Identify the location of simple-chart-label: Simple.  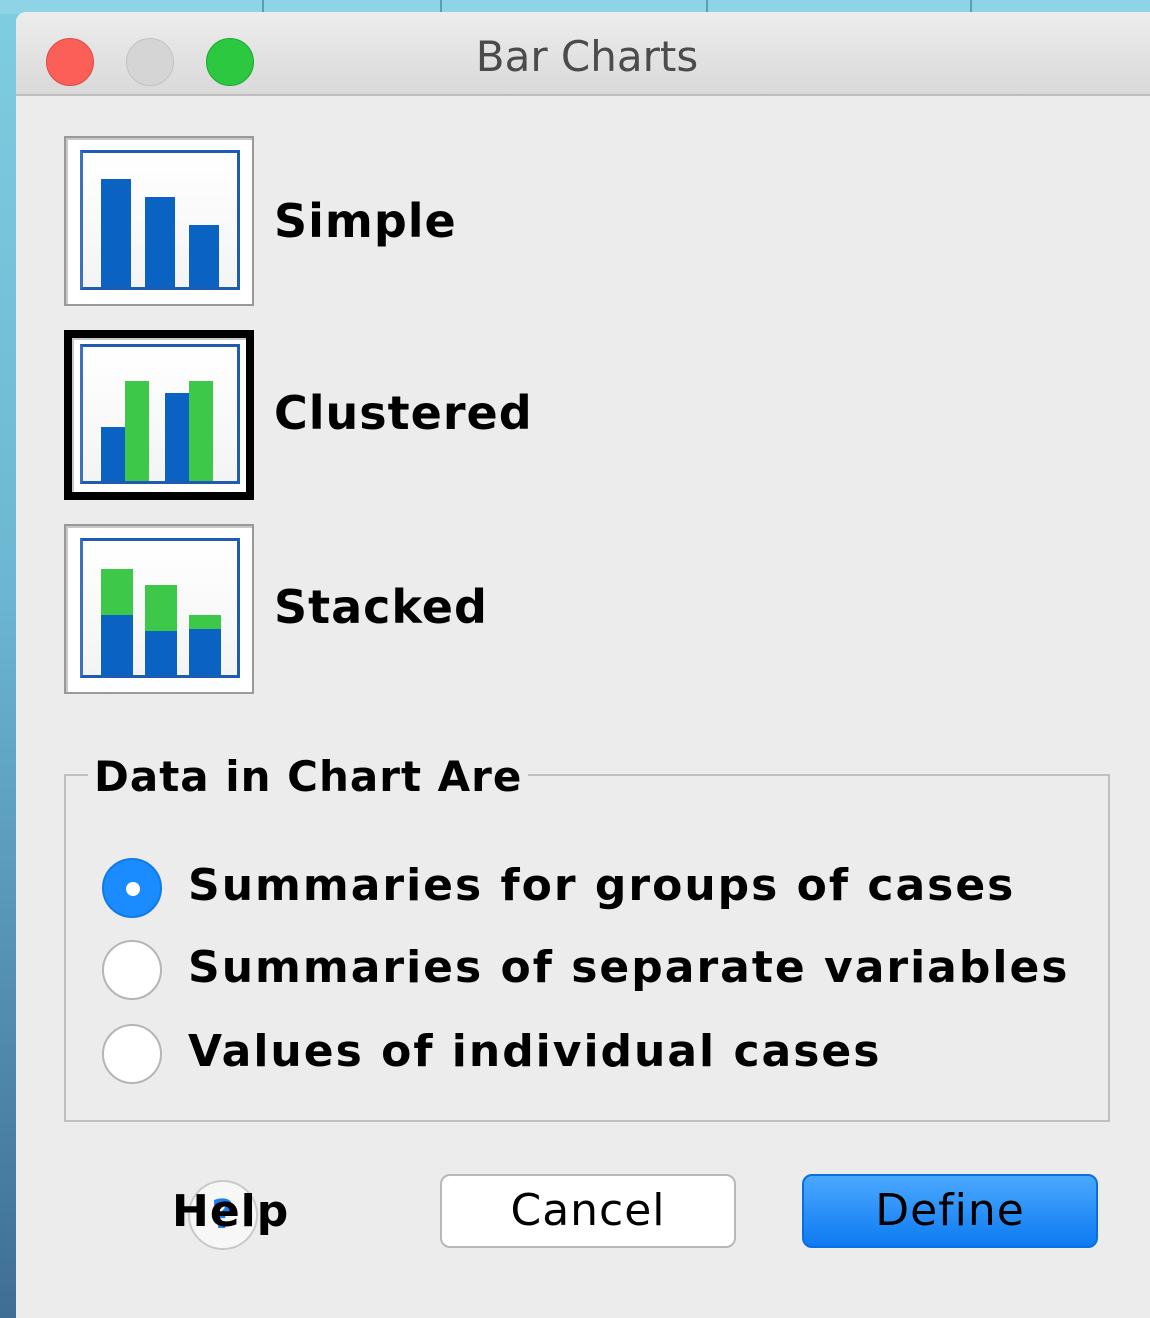
(365, 221).